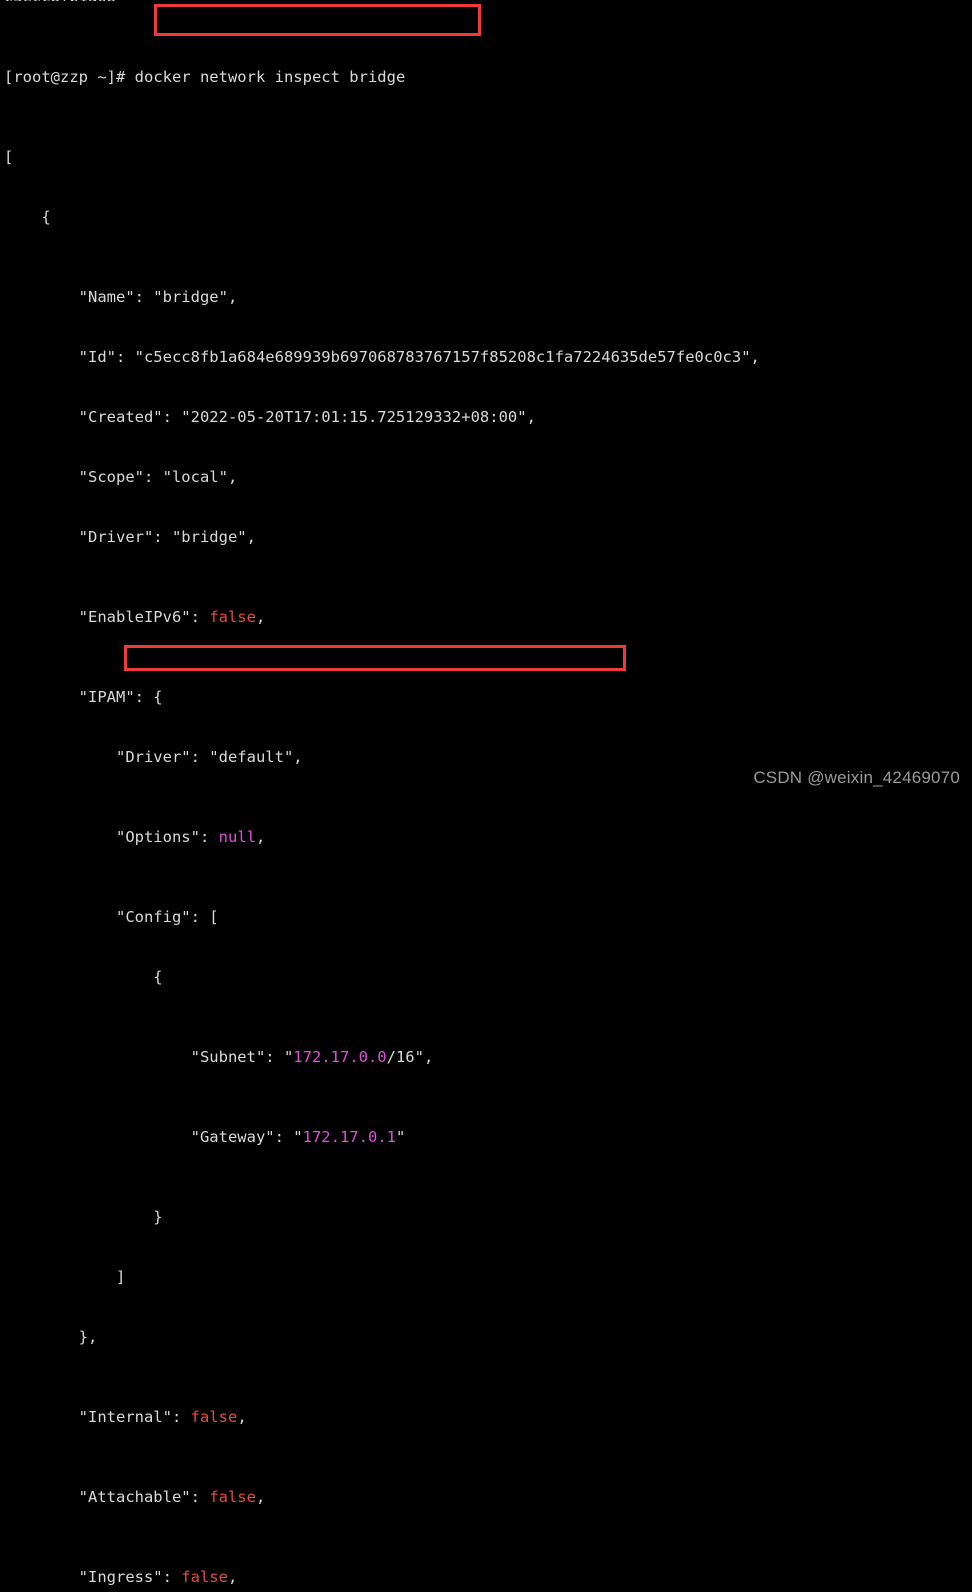 This screenshot has width=972, height=1592. I want to click on field-ingress: "Ingress": false,, so click(382, 1577).